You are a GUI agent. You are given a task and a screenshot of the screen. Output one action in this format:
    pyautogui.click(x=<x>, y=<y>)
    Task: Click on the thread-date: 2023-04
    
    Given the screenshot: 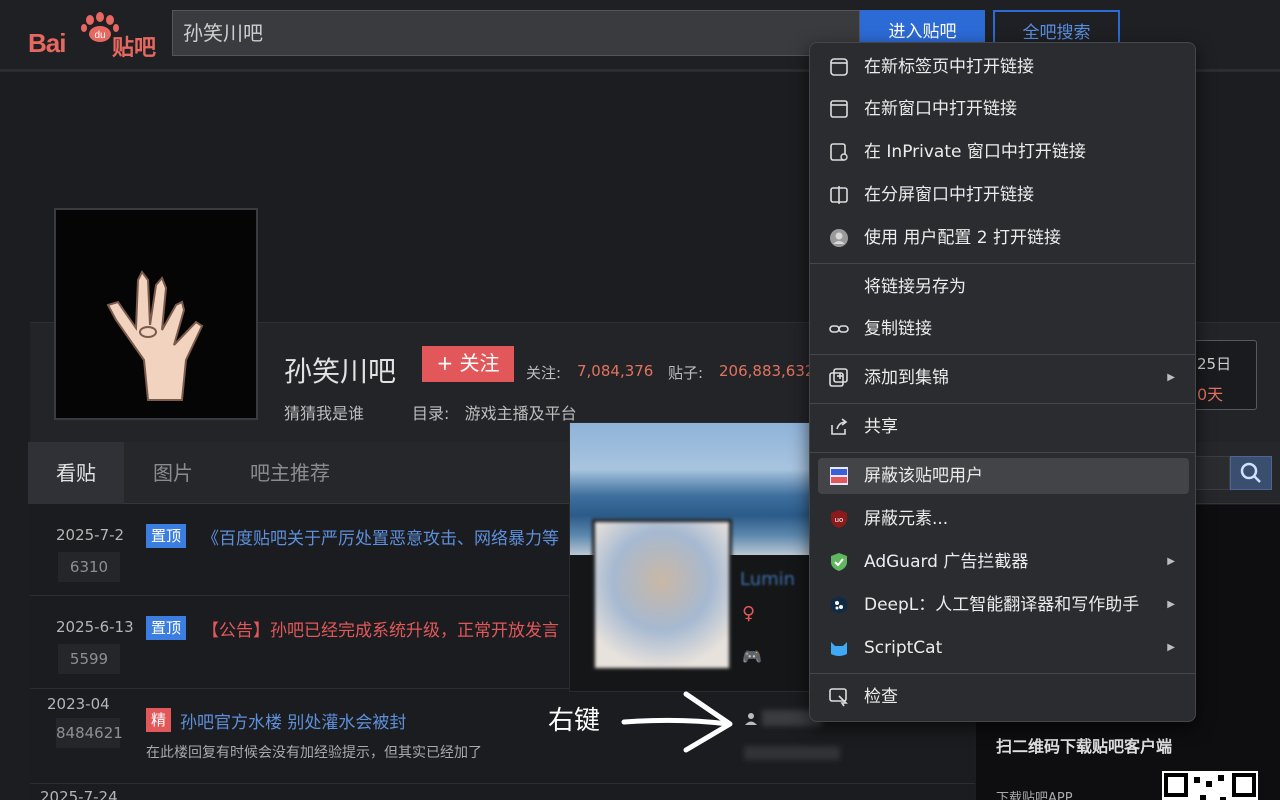 What is the action you would take?
    pyautogui.click(x=78, y=704)
    